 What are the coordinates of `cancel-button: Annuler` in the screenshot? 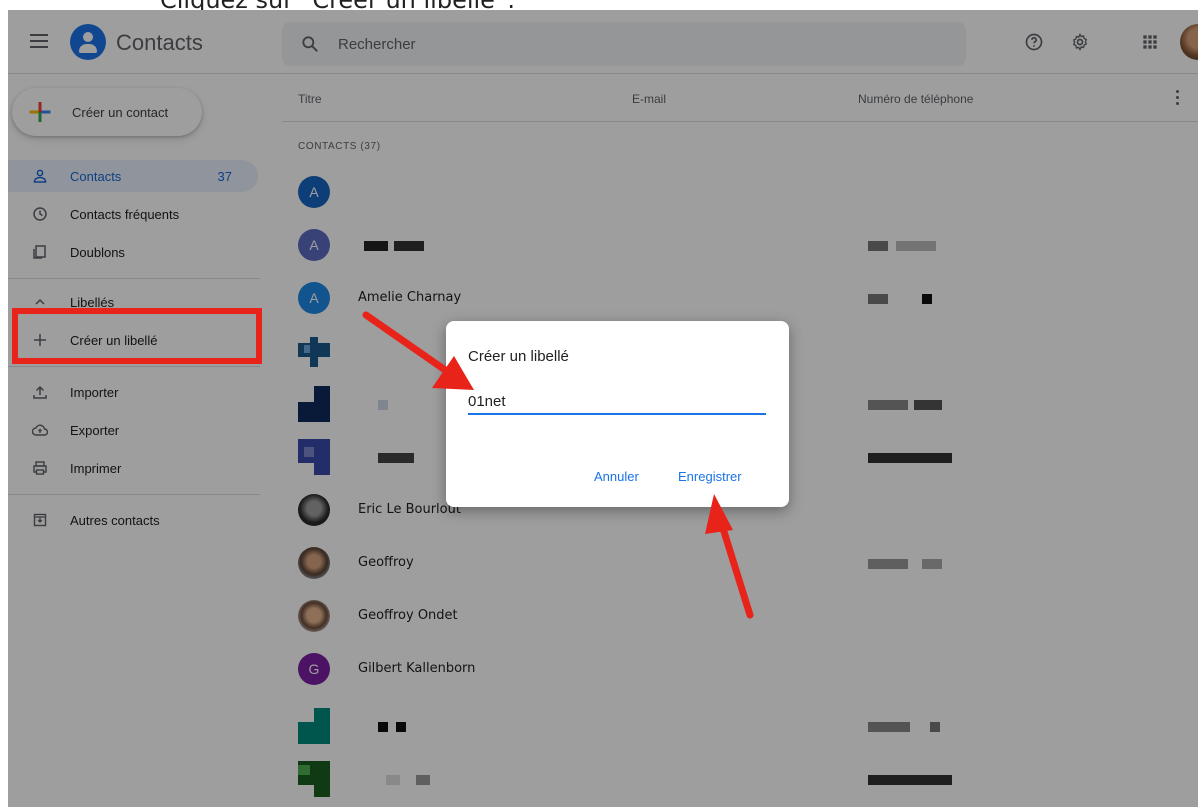 It's located at (616, 476).